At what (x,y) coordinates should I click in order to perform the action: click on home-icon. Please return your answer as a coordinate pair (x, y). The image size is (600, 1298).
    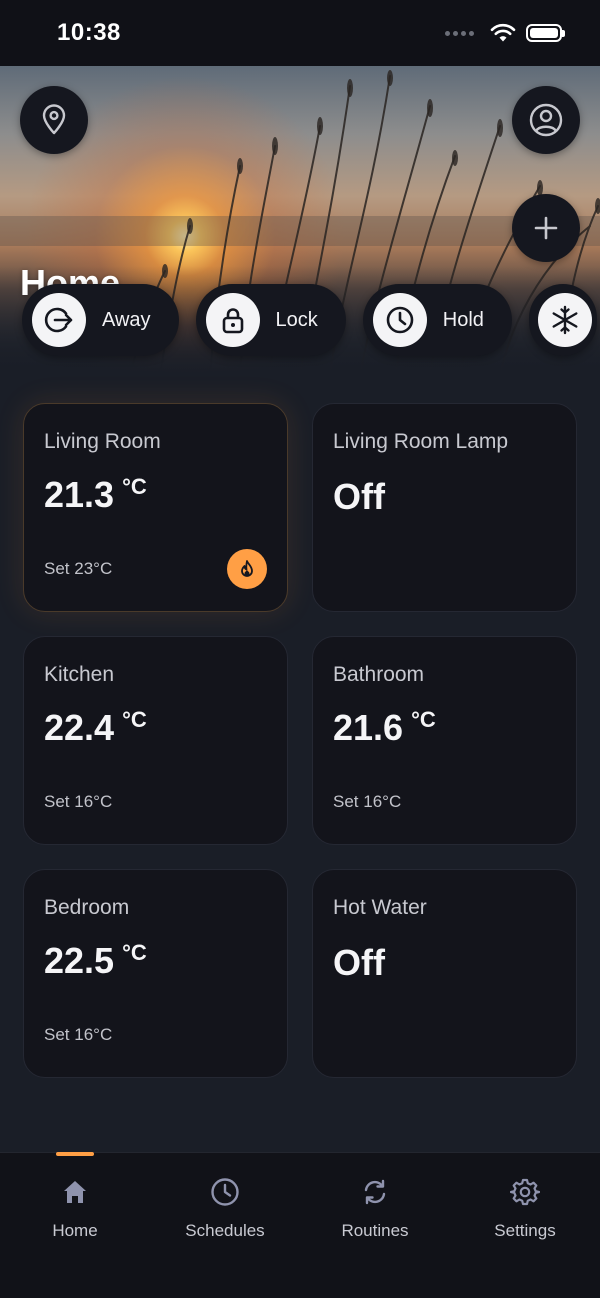
    Looking at the image, I should click on (75, 1192).